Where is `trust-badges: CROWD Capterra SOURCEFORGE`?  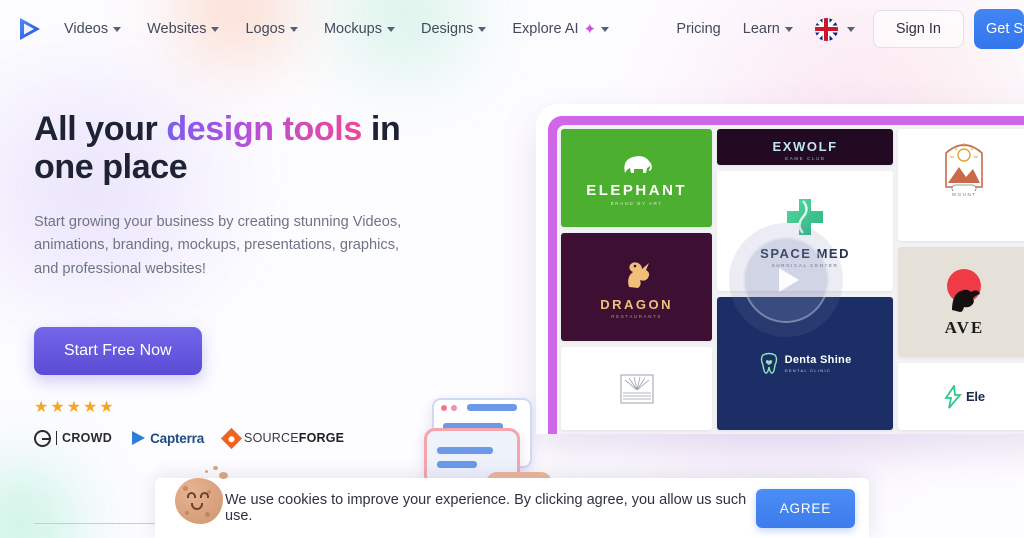
trust-badges: CROWD Capterra SOURCEFORGE is located at coordinates (254, 438).